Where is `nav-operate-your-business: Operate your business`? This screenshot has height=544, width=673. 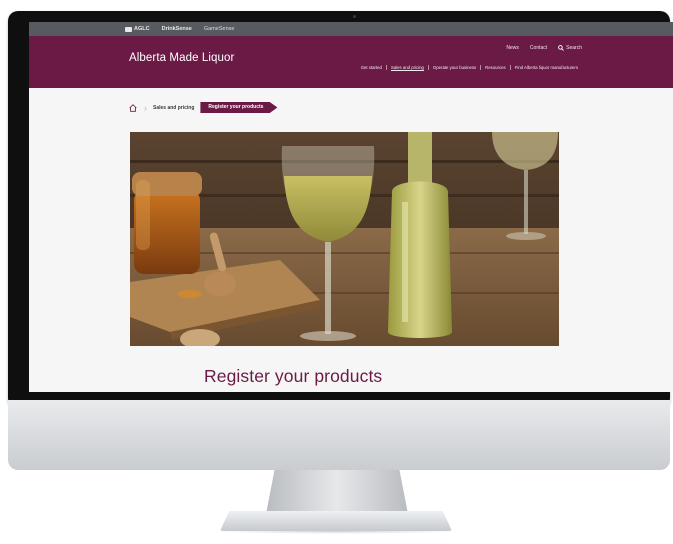
nav-operate-your-business: Operate your business is located at coordinates (453, 67).